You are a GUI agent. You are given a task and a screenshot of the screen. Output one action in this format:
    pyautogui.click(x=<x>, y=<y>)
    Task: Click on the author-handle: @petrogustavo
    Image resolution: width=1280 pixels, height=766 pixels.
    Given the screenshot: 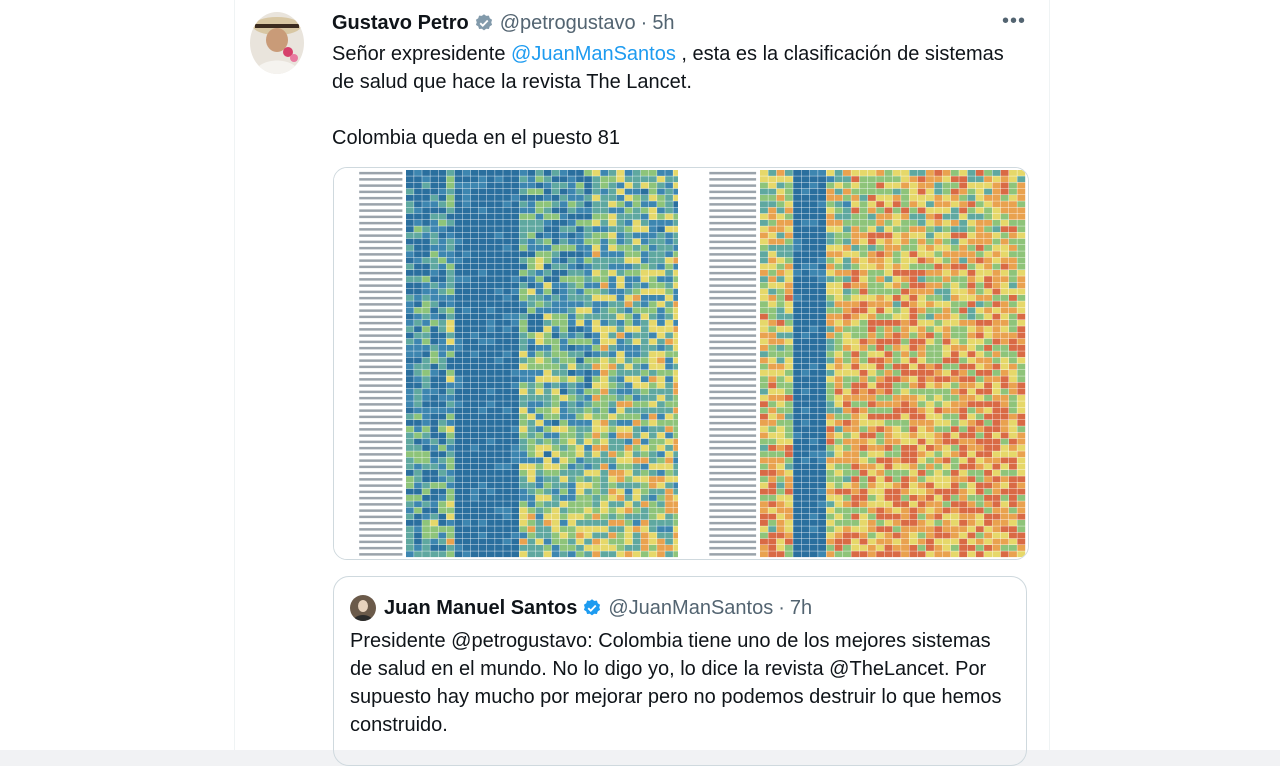 What is the action you would take?
    pyautogui.click(x=568, y=23)
    